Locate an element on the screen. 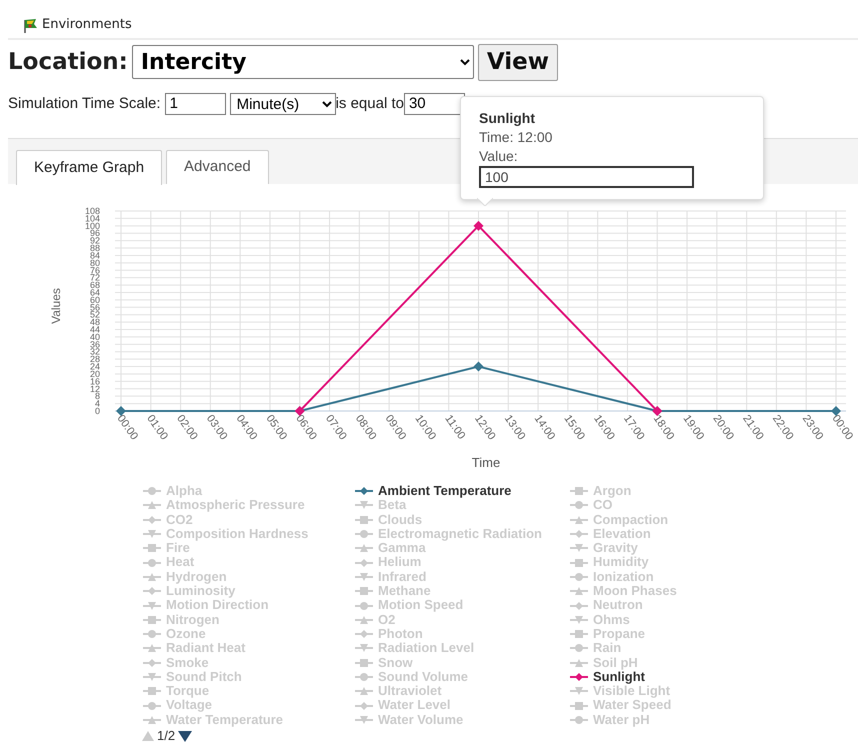  tick-label: 0 is located at coordinates (97, 411).